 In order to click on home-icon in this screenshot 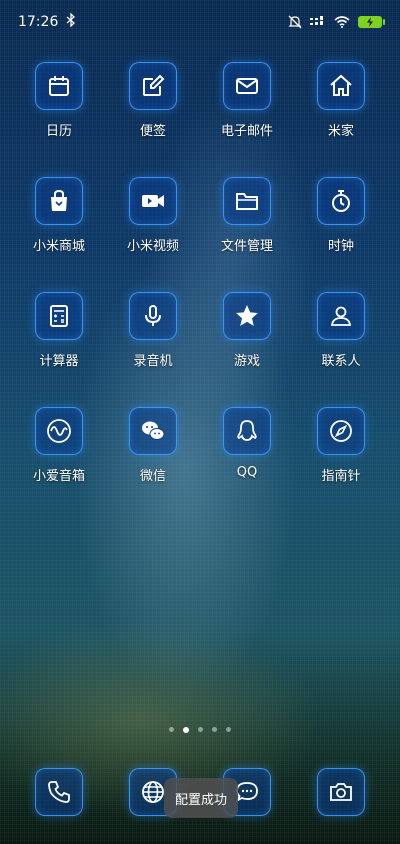, I will do `click(341, 86)`.